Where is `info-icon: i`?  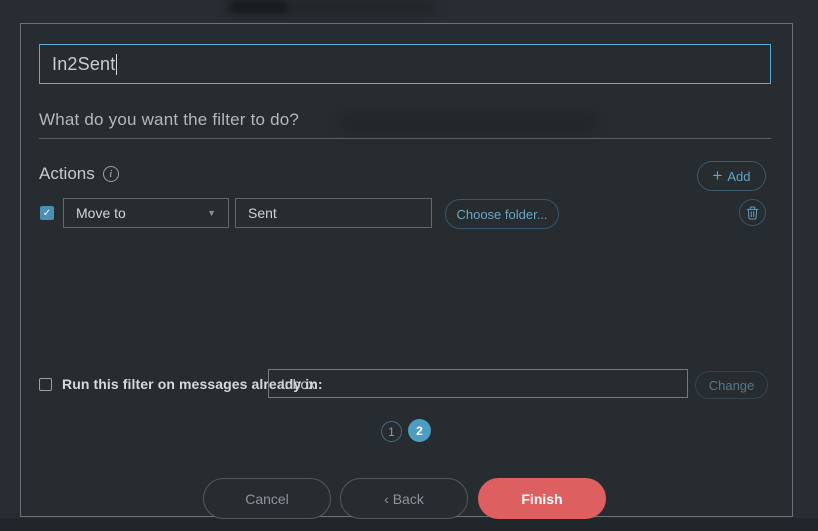
info-icon: i is located at coordinates (110, 174).